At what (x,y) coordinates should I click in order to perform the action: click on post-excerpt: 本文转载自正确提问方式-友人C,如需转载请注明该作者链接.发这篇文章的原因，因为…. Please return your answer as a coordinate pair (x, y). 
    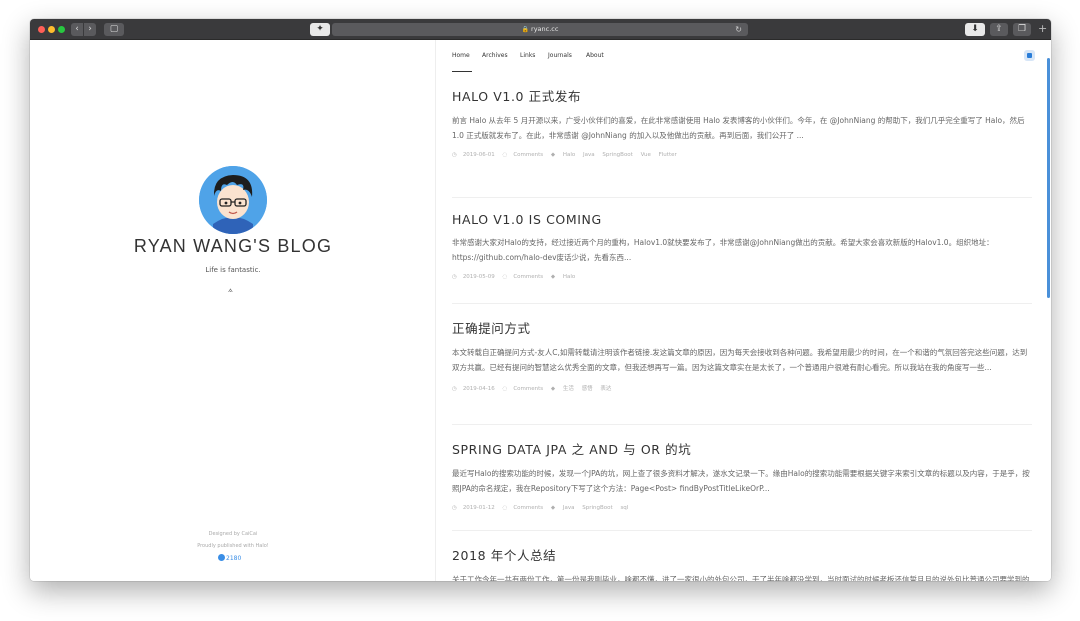
    Looking at the image, I should click on (740, 360).